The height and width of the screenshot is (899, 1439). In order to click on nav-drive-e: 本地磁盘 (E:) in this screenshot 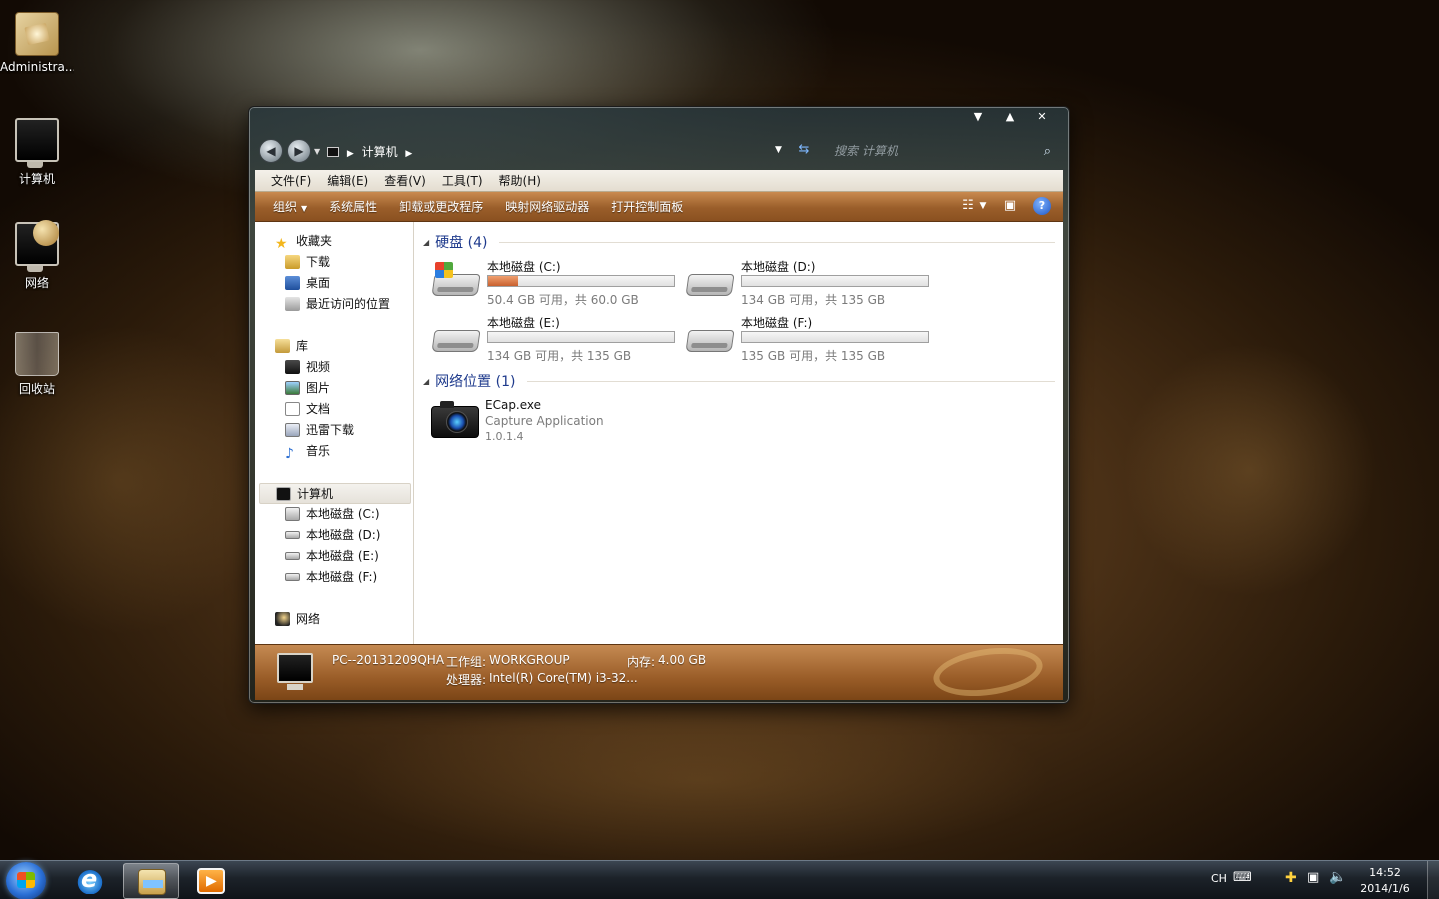, I will do `click(332, 556)`.